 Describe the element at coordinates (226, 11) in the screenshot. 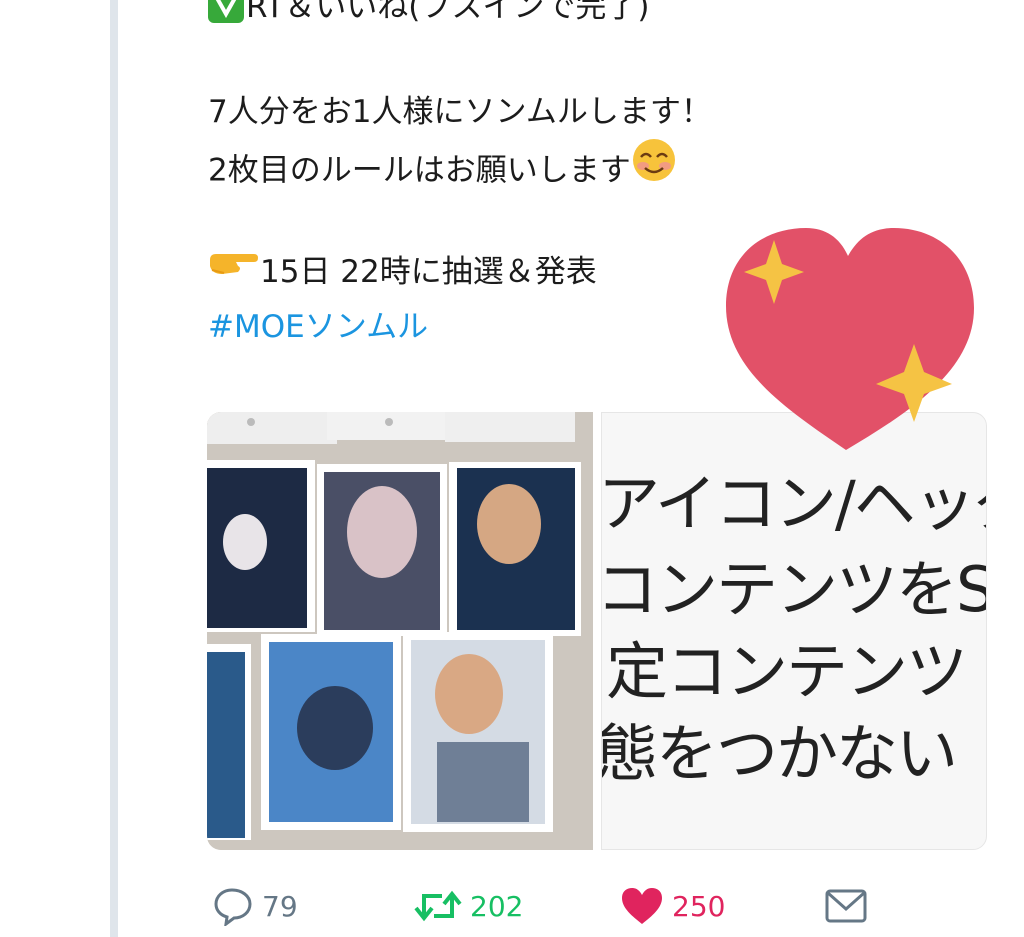

I see `check-box-icon` at that location.